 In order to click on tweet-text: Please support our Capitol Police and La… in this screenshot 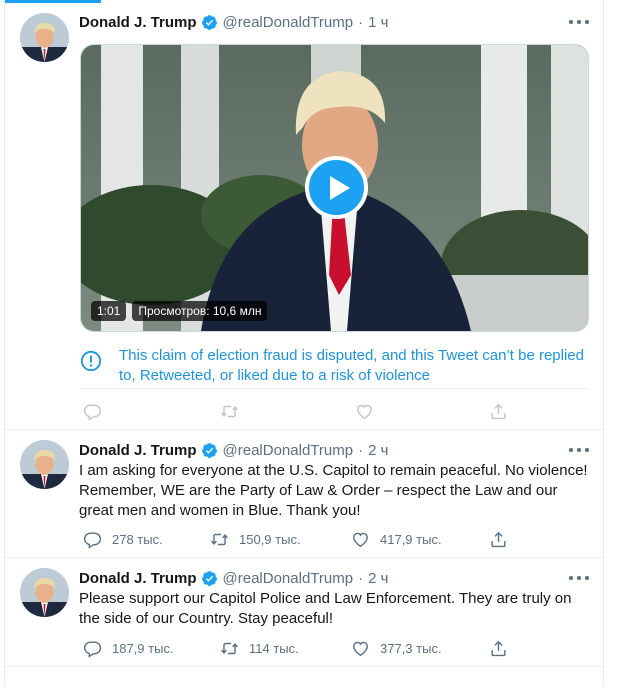, I will do `click(325, 608)`.